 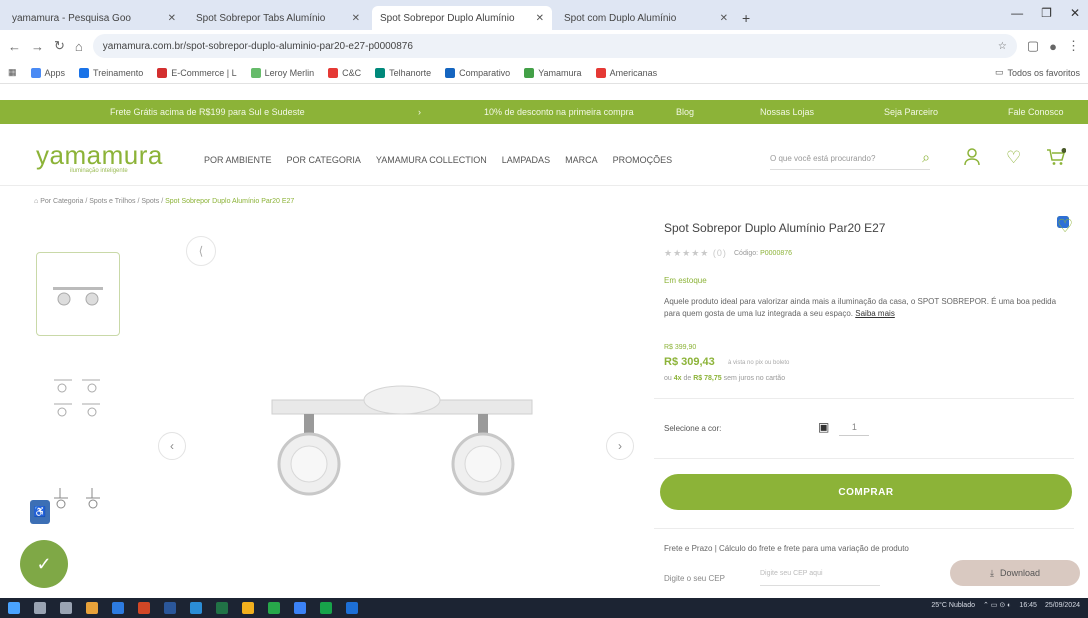 What do you see at coordinates (1028, 605) in the screenshot?
I see `clock-time: 16:45` at bounding box center [1028, 605].